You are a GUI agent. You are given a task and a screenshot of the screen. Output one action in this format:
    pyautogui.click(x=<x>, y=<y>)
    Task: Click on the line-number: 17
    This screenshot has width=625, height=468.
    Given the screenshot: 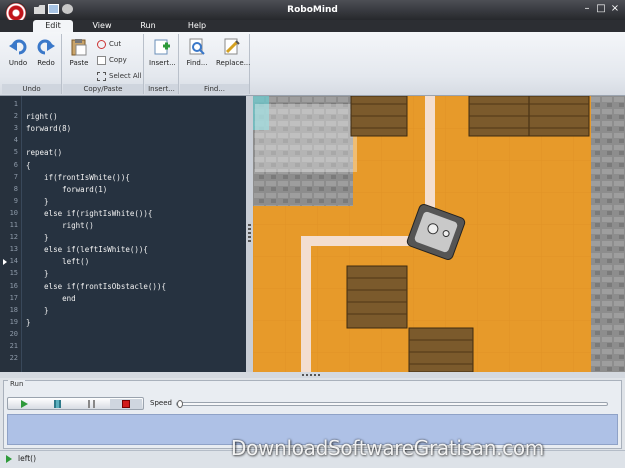 What is the action you would take?
    pyautogui.click(x=13, y=297)
    